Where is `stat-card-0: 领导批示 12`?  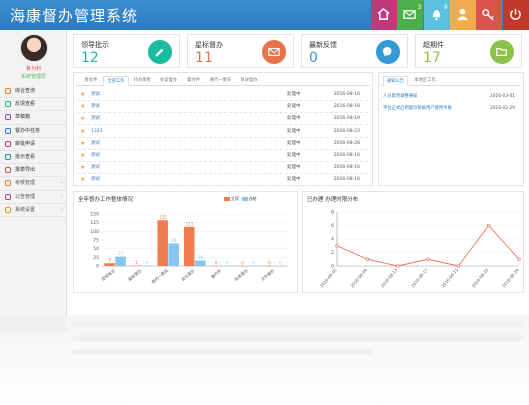
stat-card-0: 领导批示 12 is located at coordinates (126, 51).